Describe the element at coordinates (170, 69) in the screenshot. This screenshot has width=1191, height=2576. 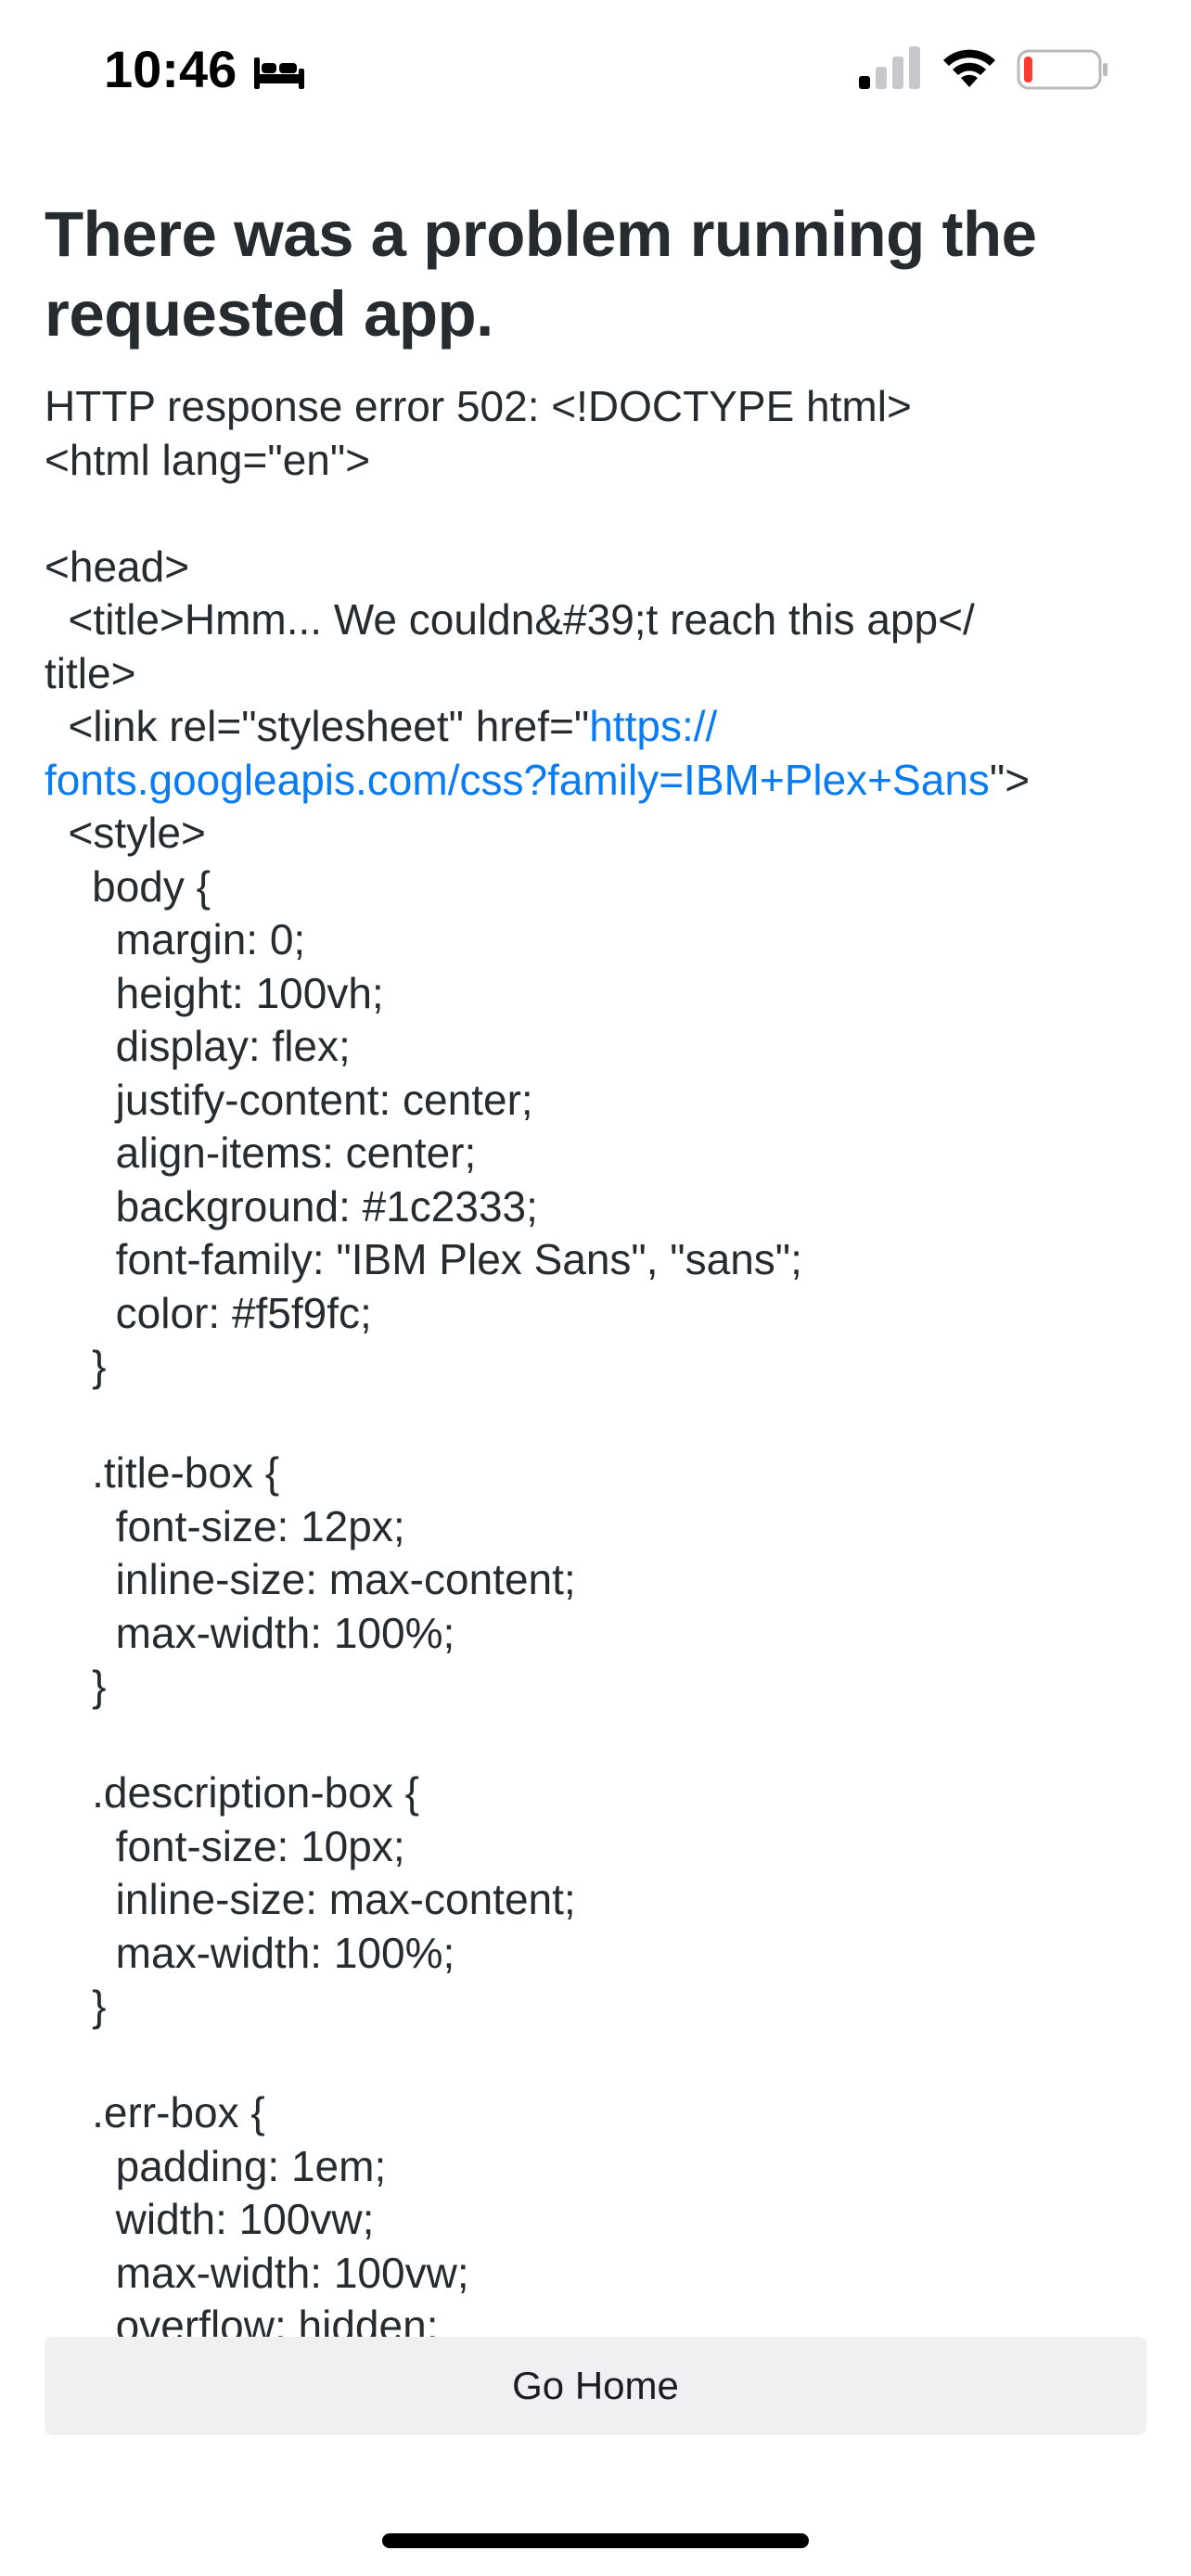
I see `status-time: 10:46` at that location.